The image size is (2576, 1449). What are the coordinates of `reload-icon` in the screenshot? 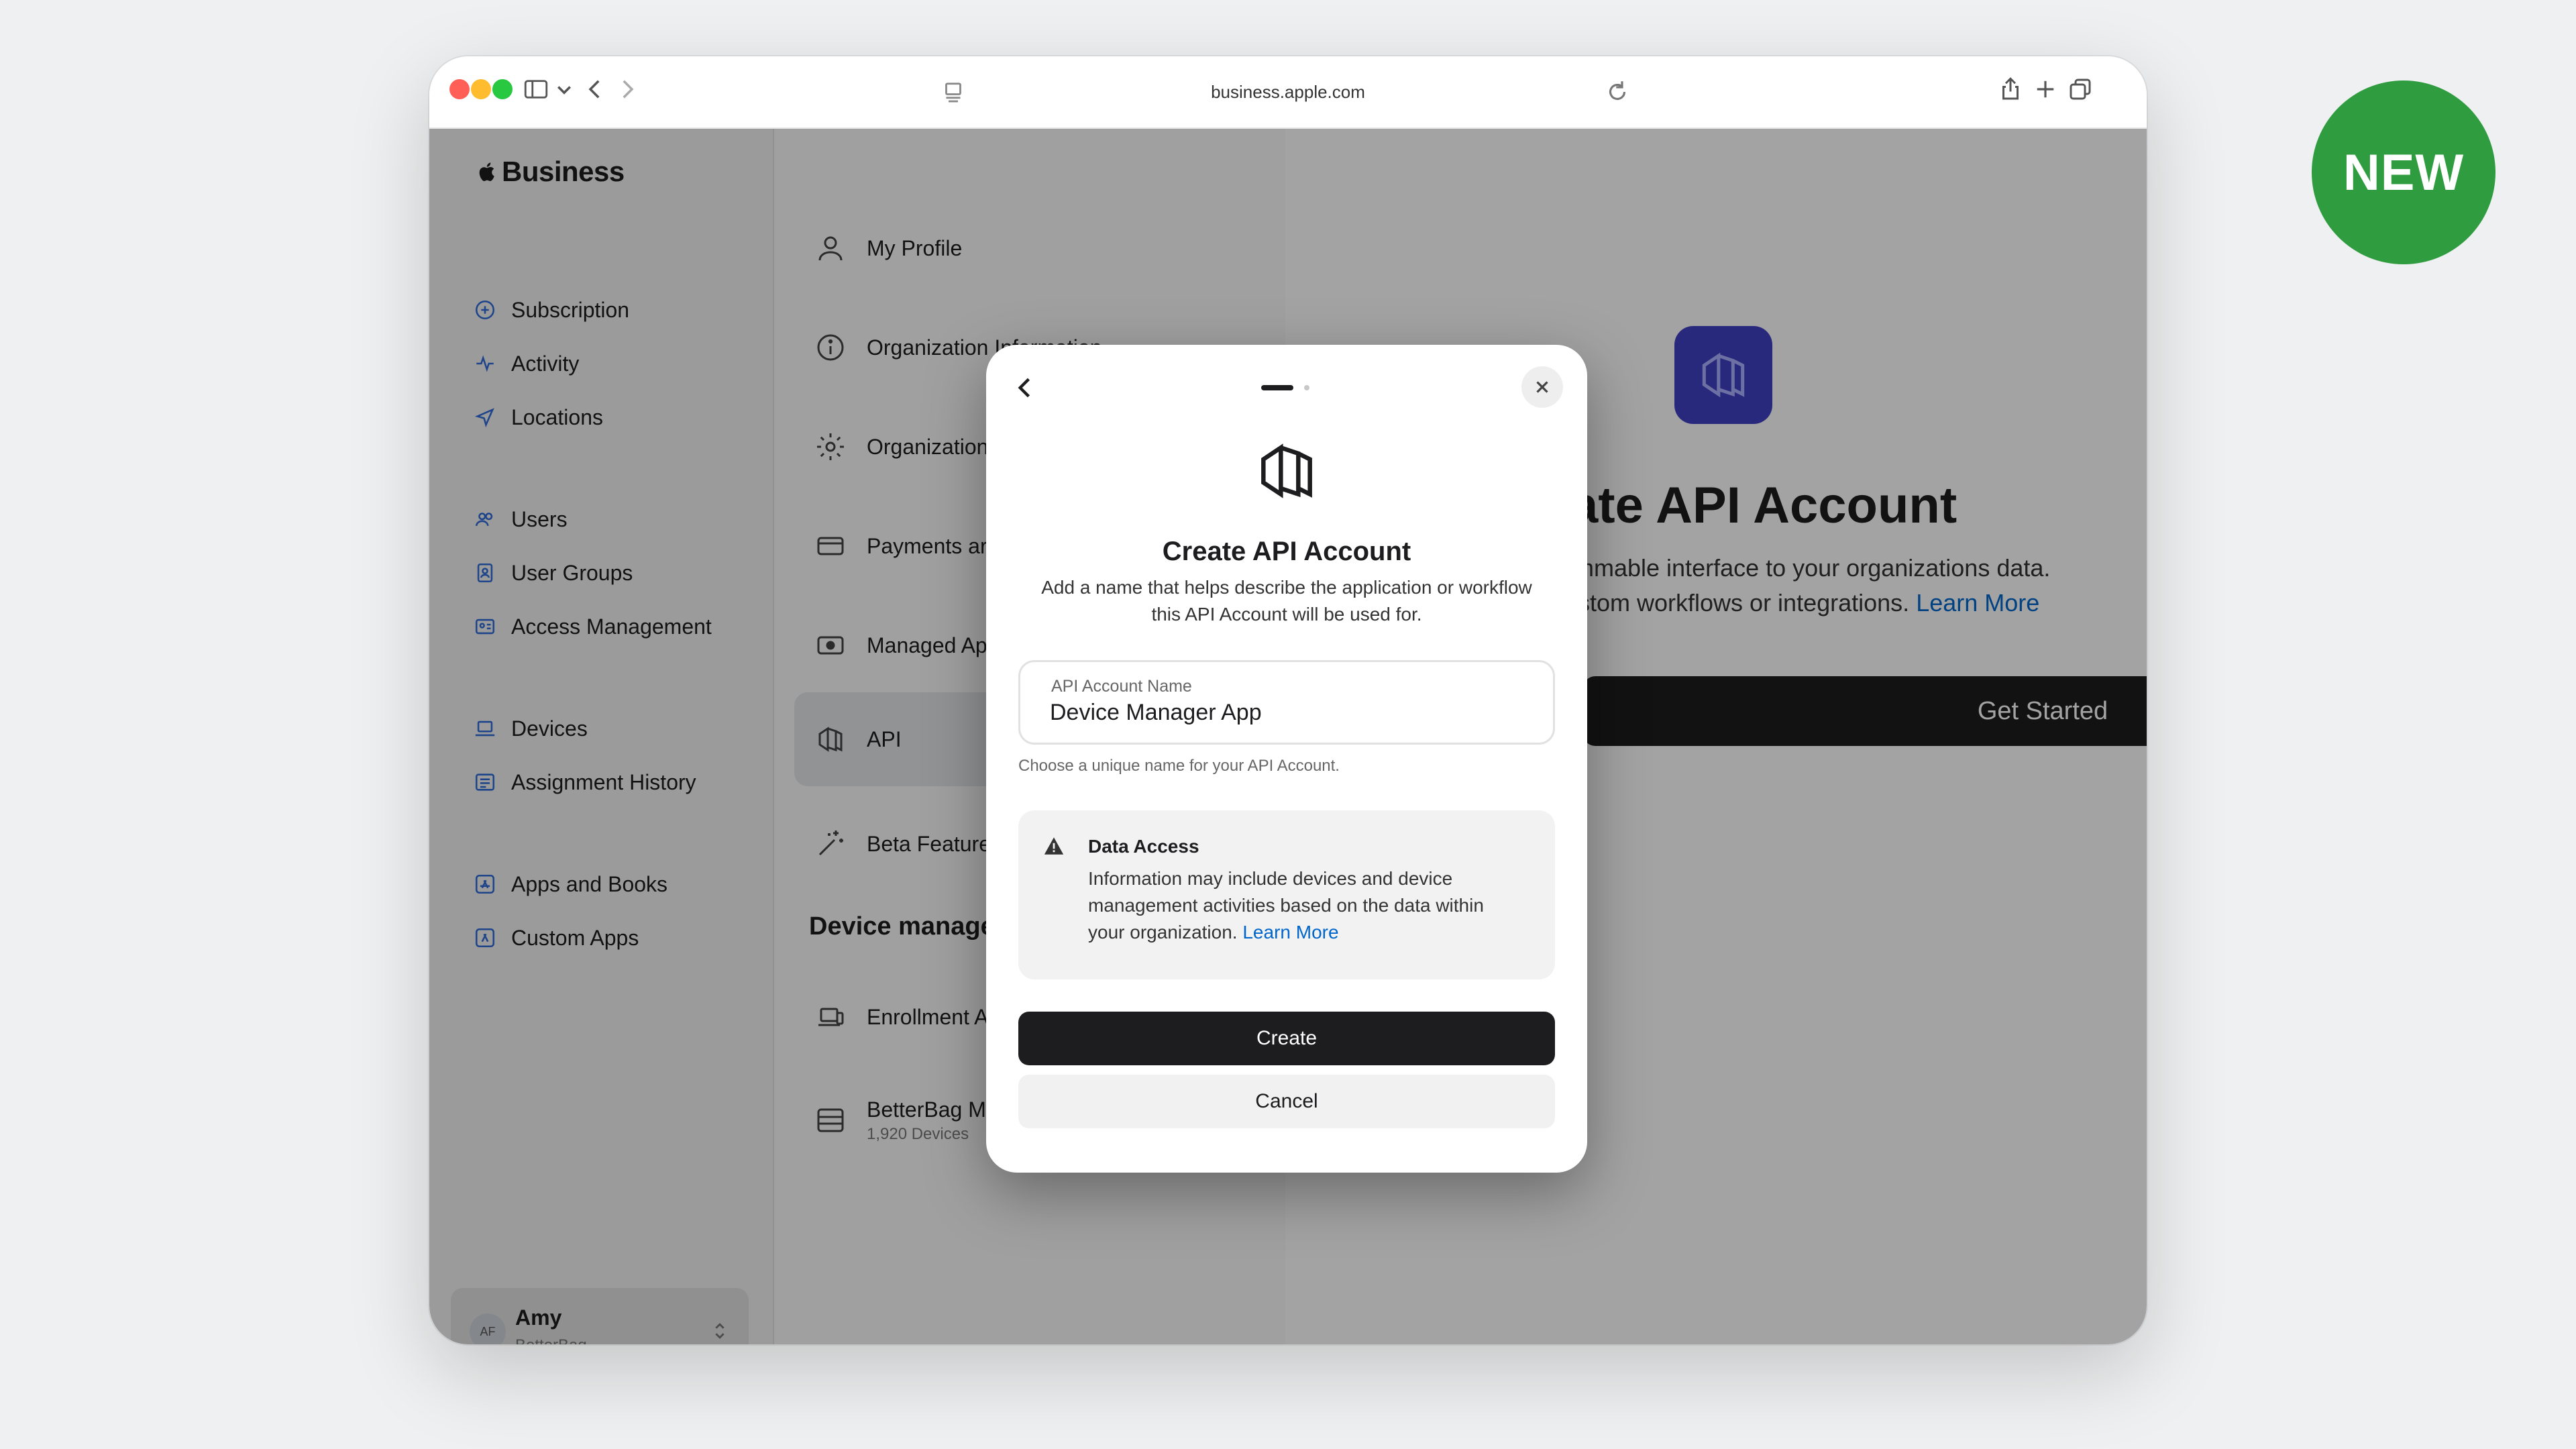 It's located at (1617, 92).